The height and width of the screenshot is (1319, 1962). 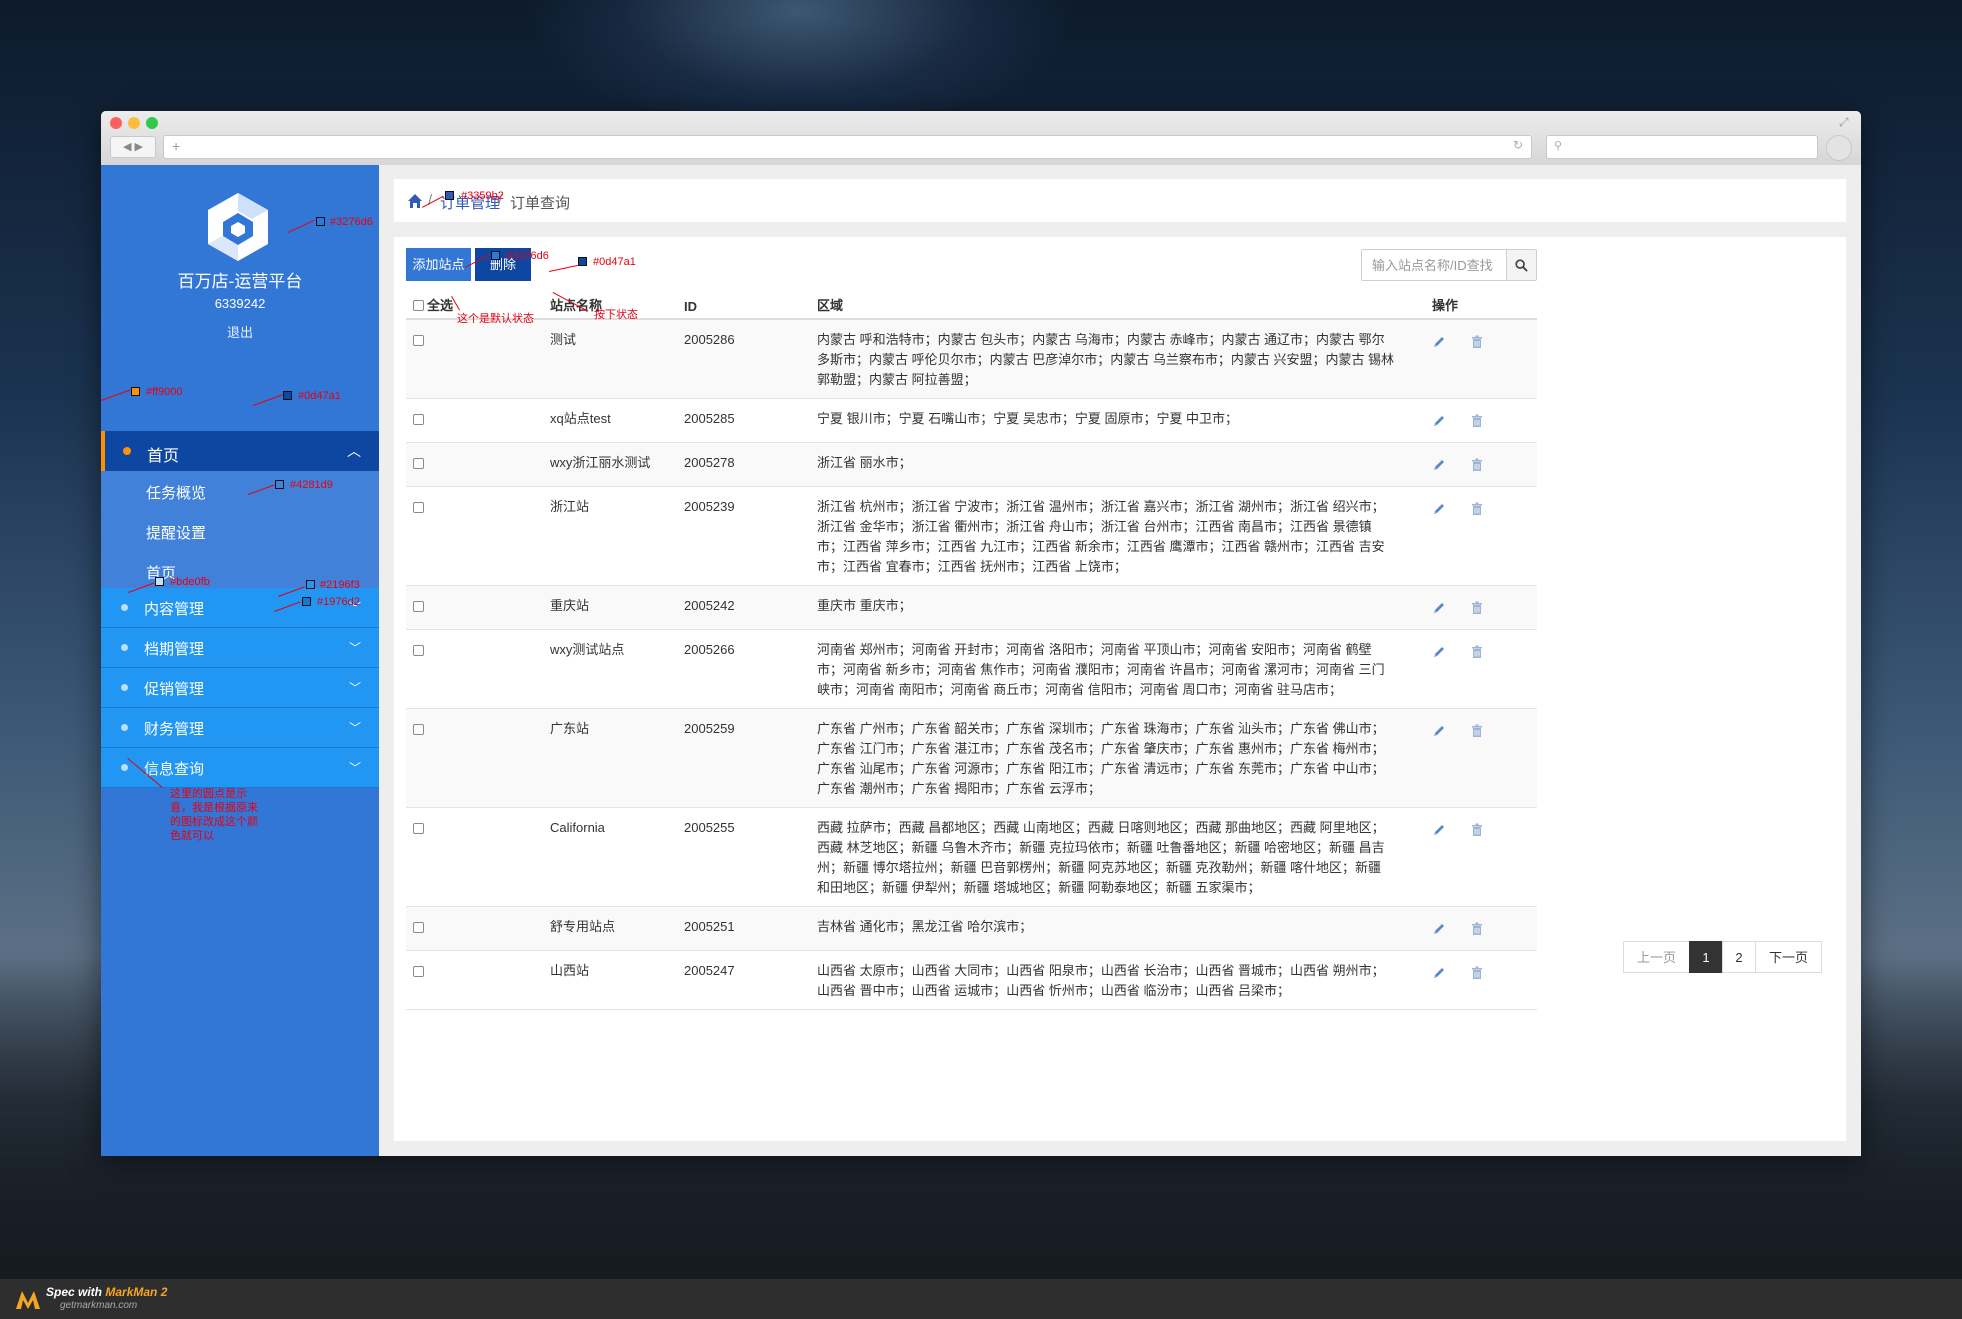 What do you see at coordinates (750, 464) in the screenshot?
I see `station-id-cell: 2005278` at bounding box center [750, 464].